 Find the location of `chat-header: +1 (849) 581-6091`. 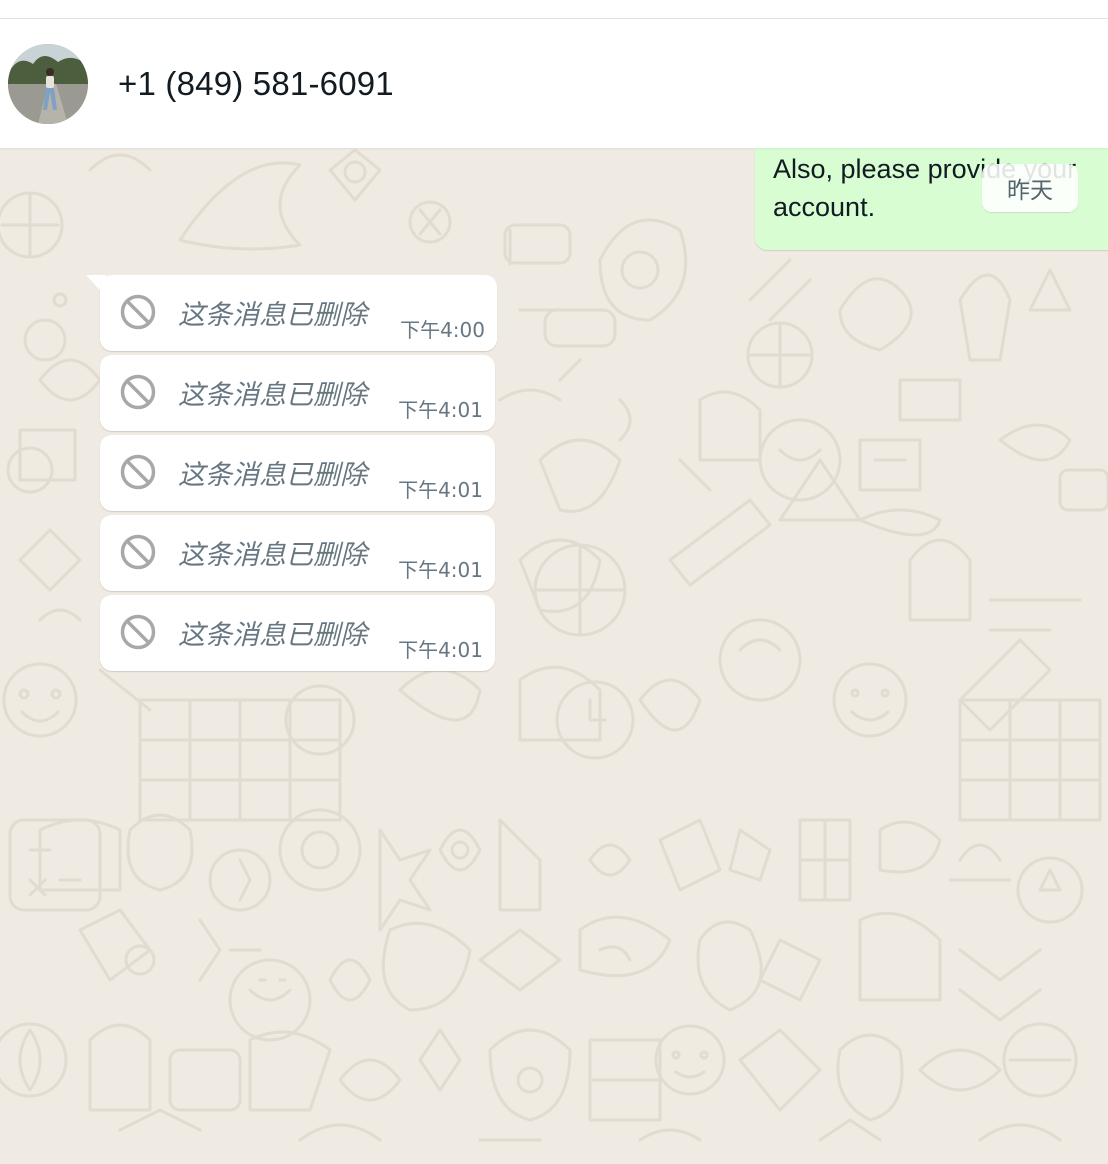

chat-header: +1 (849) 581-6091 is located at coordinates (554, 83).